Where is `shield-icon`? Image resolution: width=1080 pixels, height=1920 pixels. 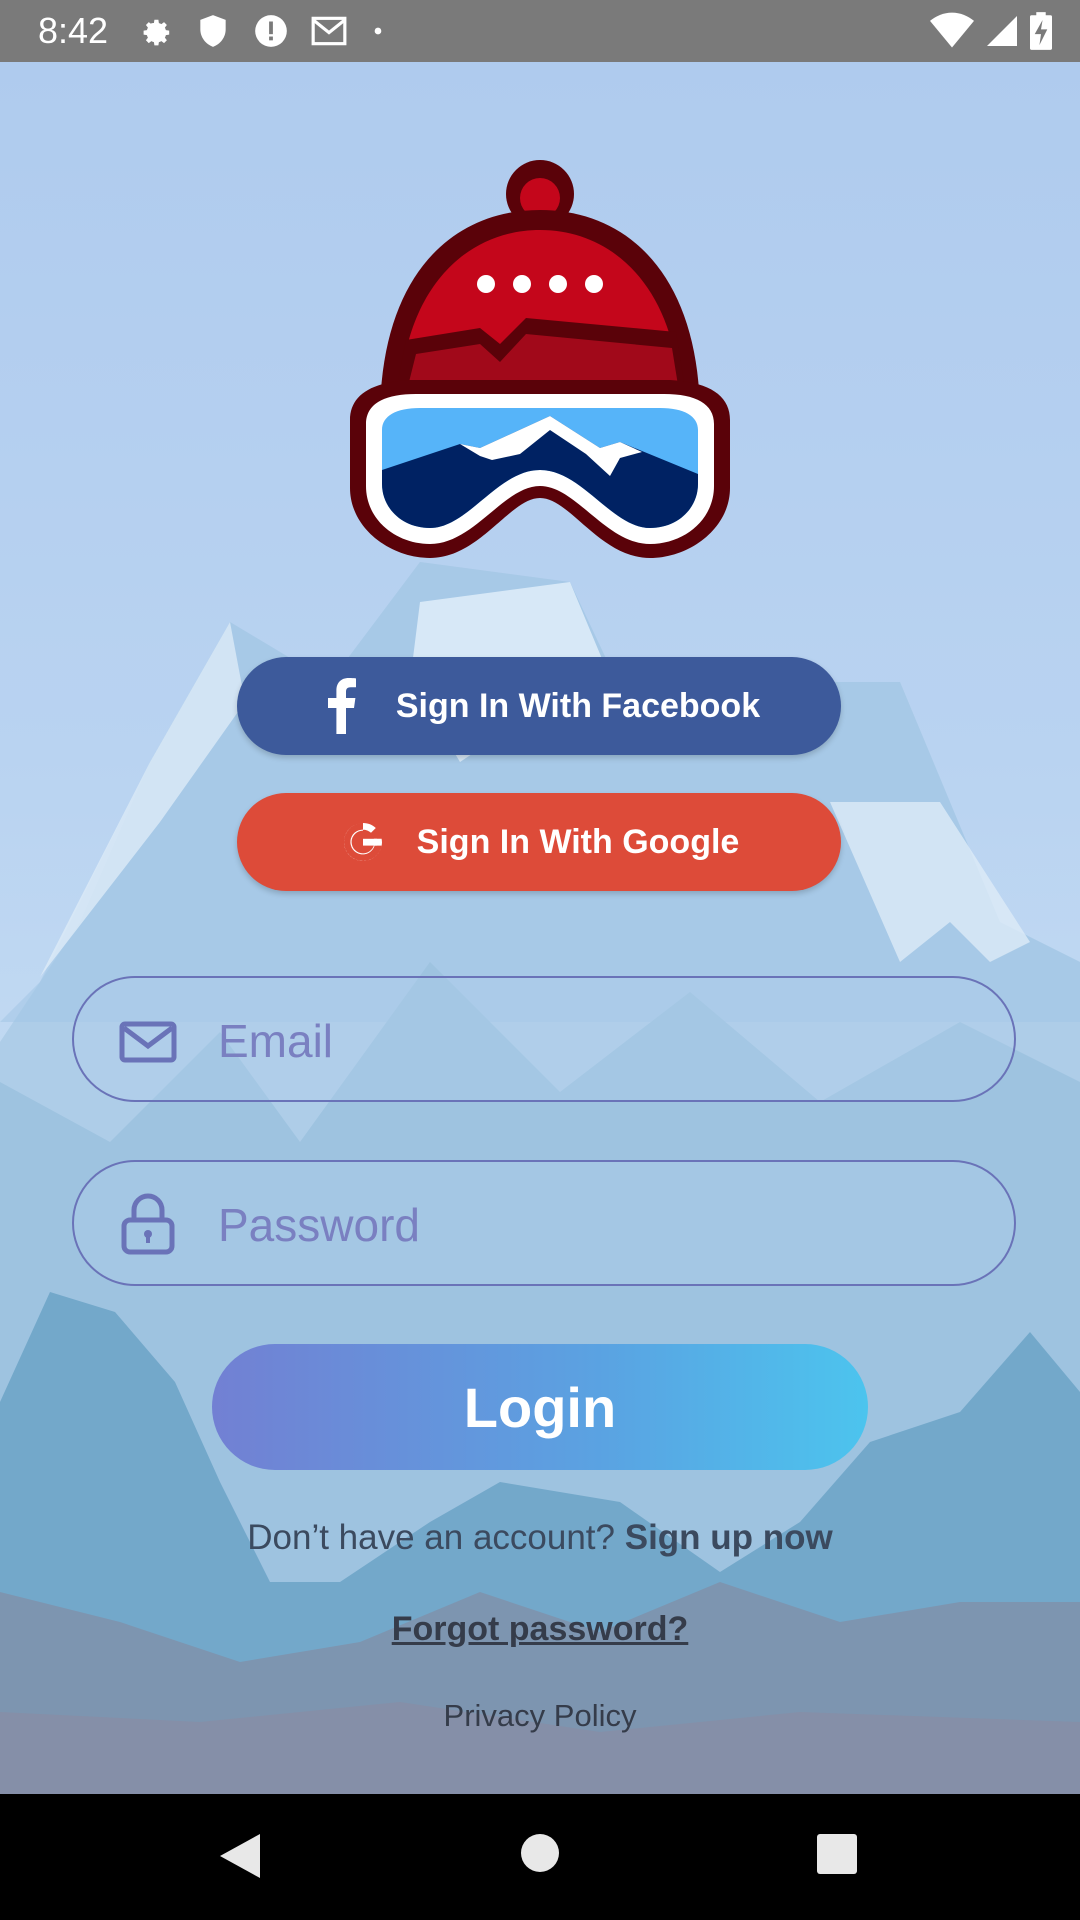 shield-icon is located at coordinates (213, 31).